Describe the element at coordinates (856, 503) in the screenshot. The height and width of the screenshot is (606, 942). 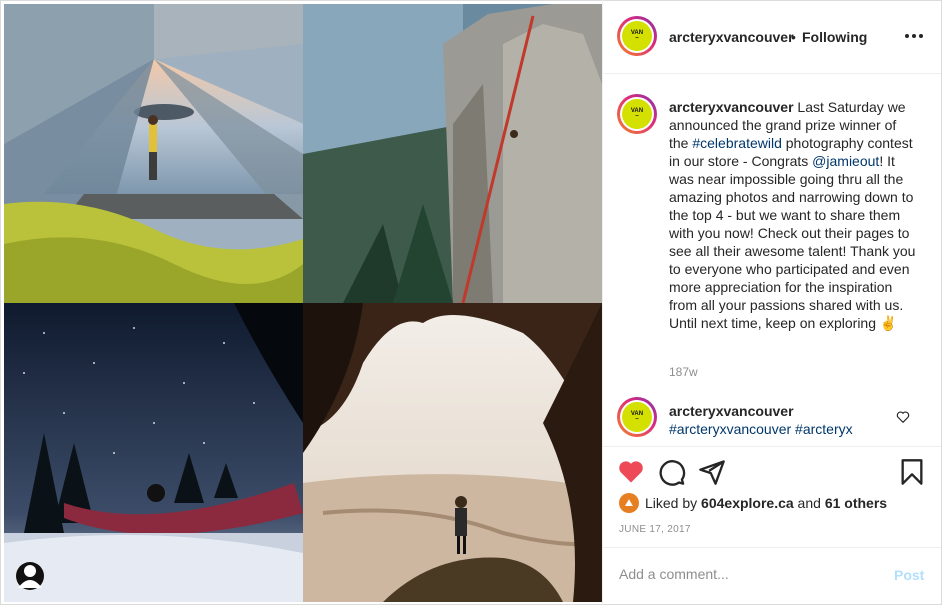
I see `likes-count-link: 61 others` at that location.